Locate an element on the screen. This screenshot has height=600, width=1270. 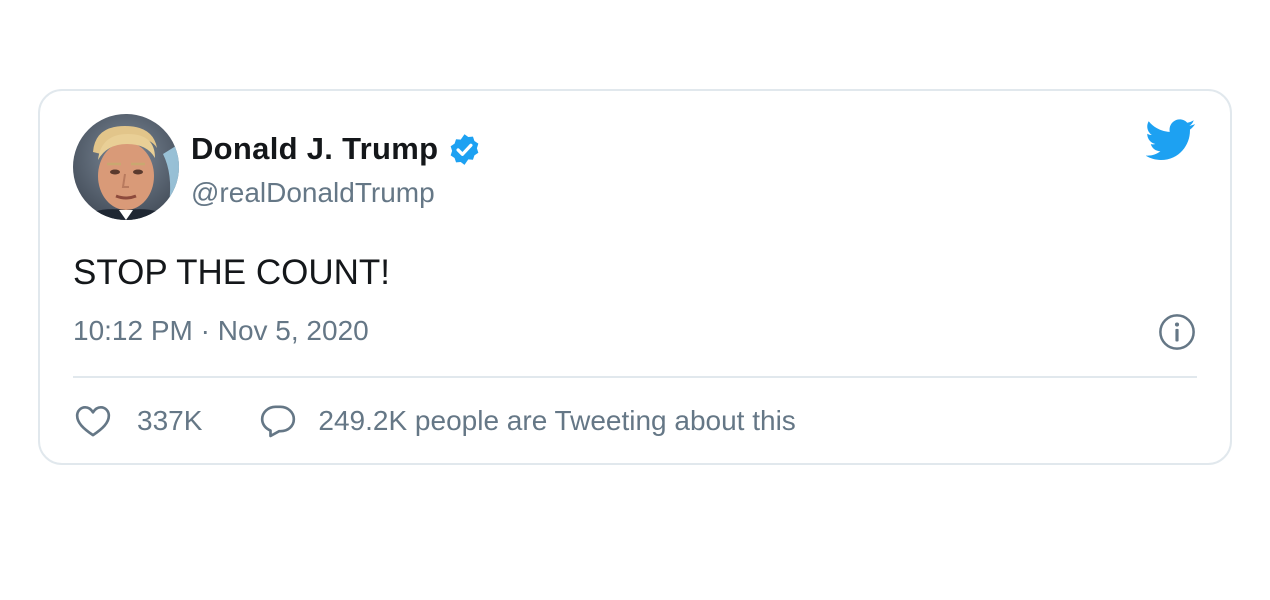
tweeting-about-link: 249.2K people are Tweeting about this is located at coordinates (527, 421).